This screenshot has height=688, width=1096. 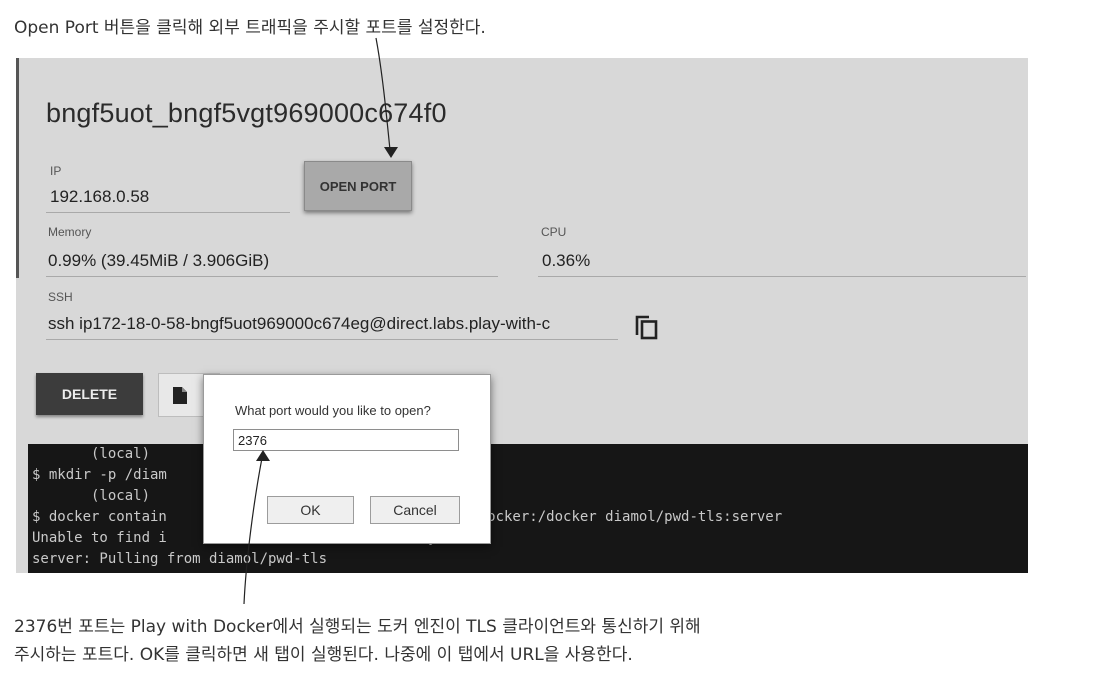 What do you see at coordinates (180, 559) in the screenshot?
I see `terminal-line: server: Pulling from diamol/pwd-tls` at bounding box center [180, 559].